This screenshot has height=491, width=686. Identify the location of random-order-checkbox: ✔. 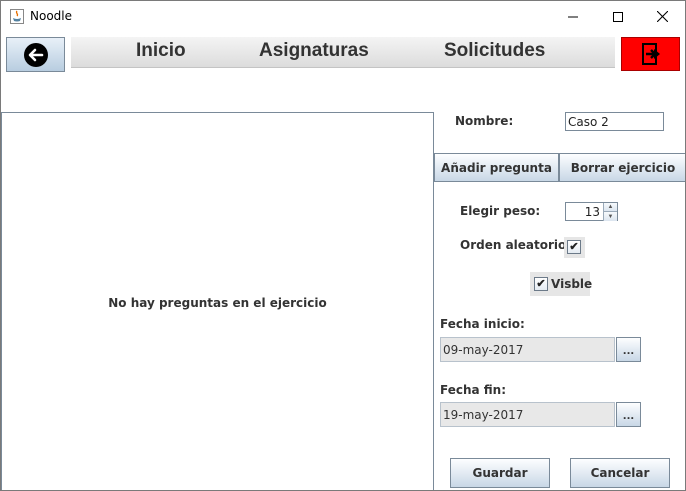
(574, 247).